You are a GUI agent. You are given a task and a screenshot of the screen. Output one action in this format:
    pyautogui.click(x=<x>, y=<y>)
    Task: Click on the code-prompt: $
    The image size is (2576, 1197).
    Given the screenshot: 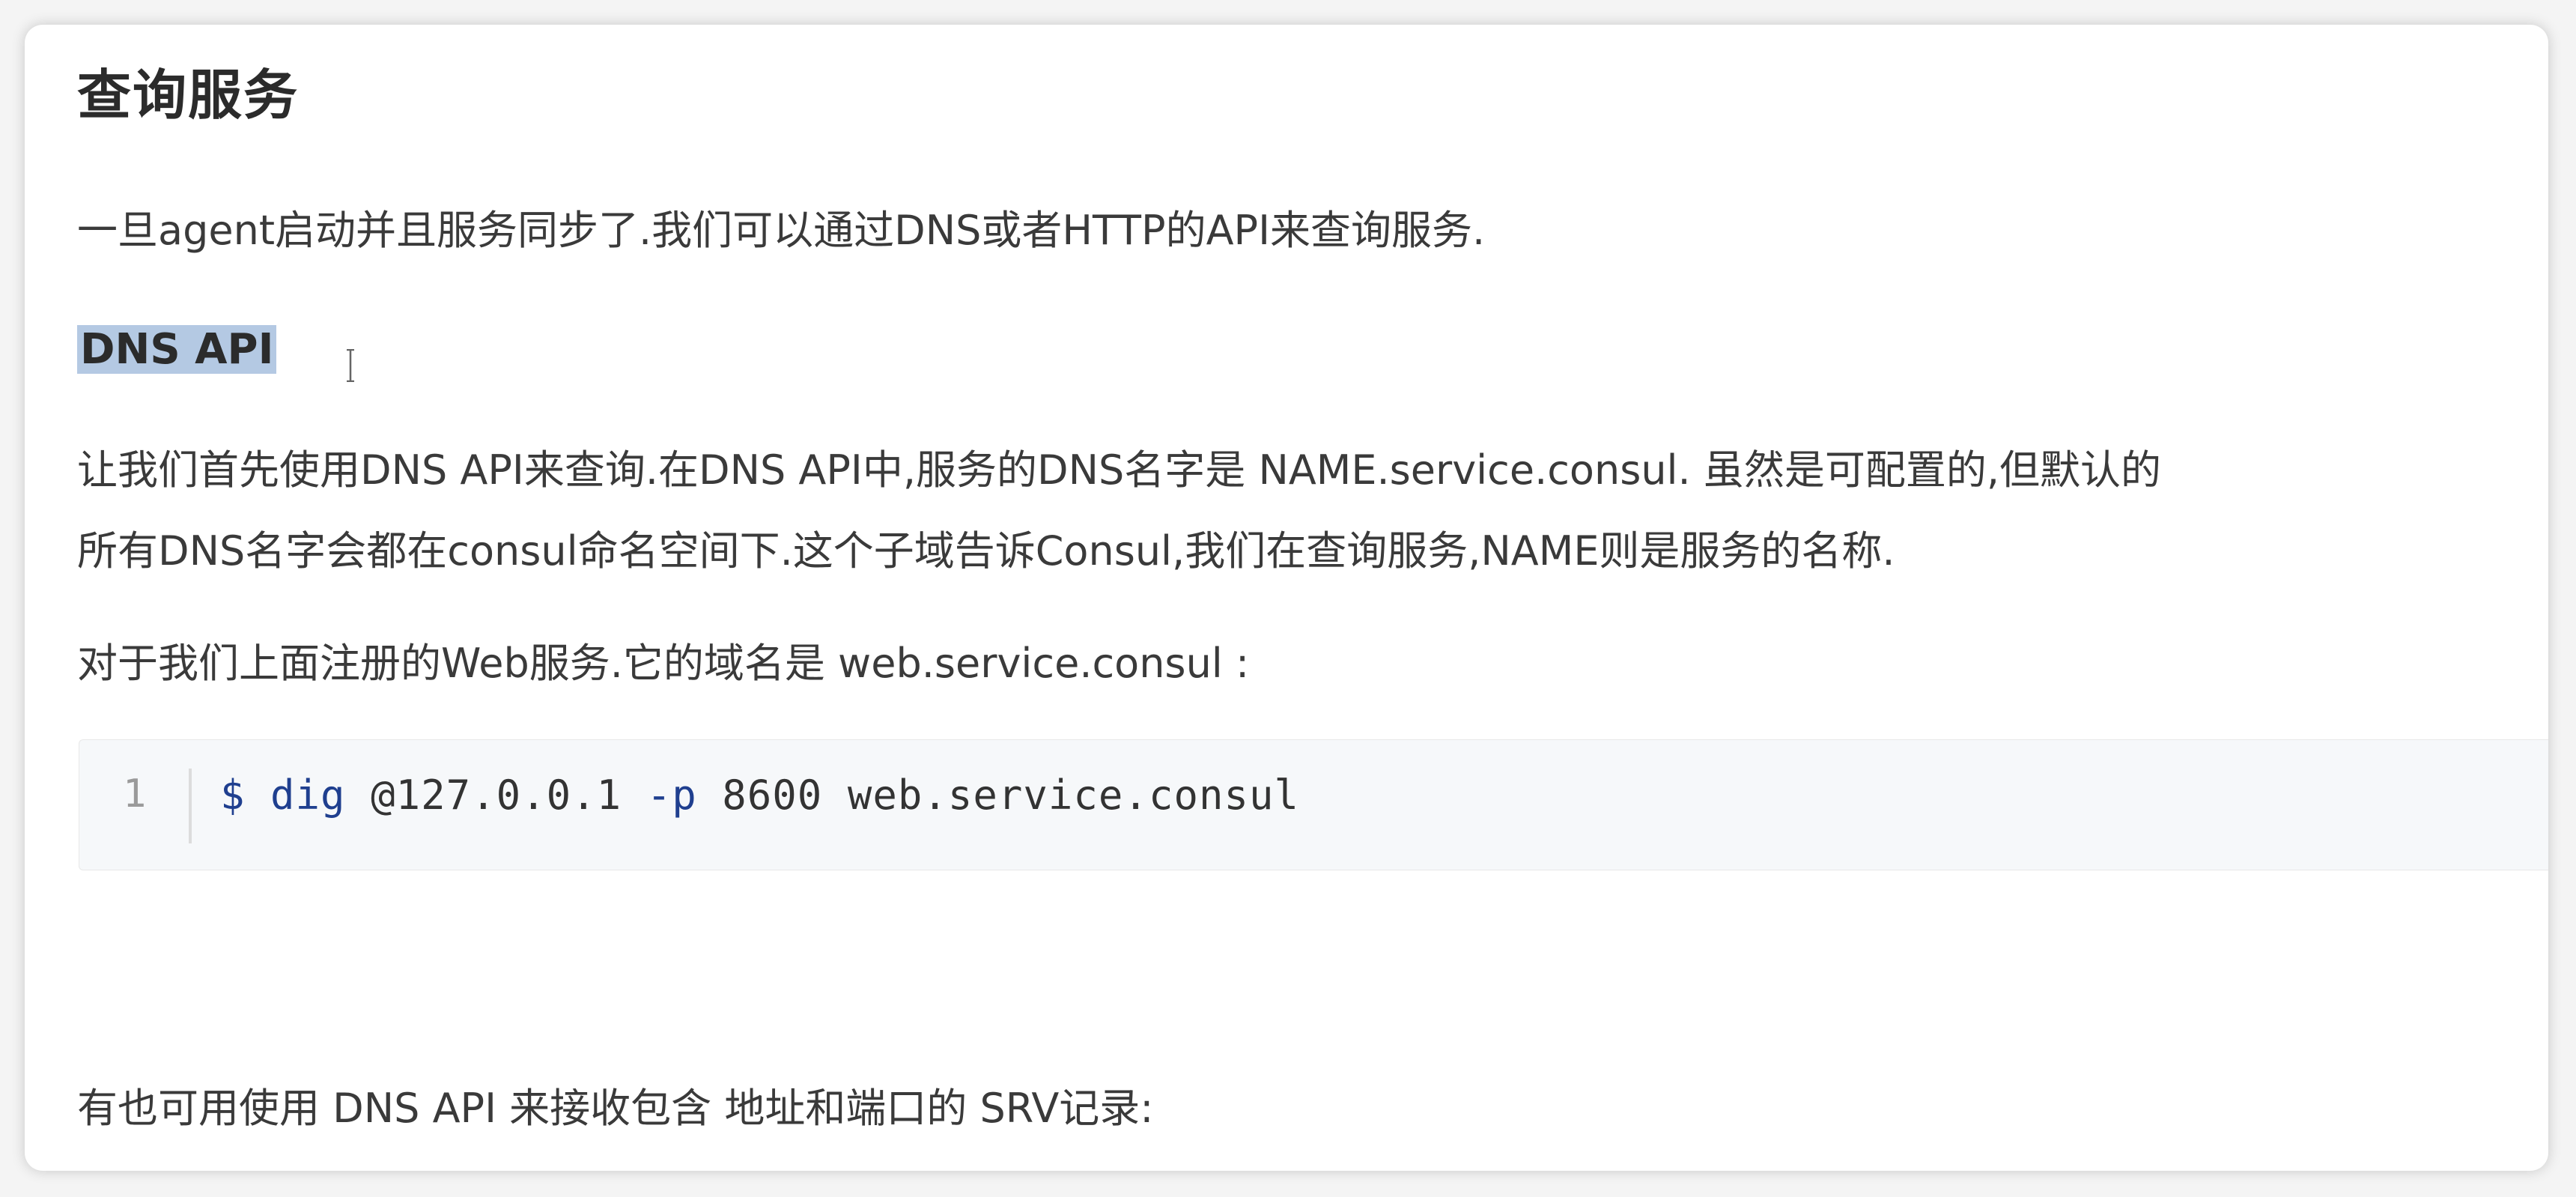 What is the action you would take?
    pyautogui.click(x=233, y=796)
    